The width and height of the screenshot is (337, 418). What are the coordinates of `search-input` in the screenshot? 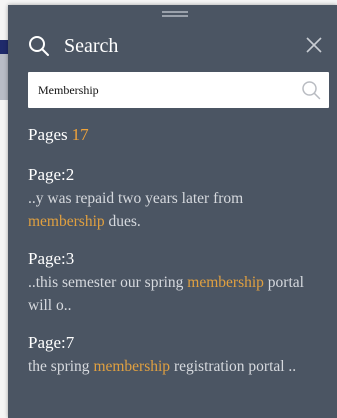 It's located at (163, 90).